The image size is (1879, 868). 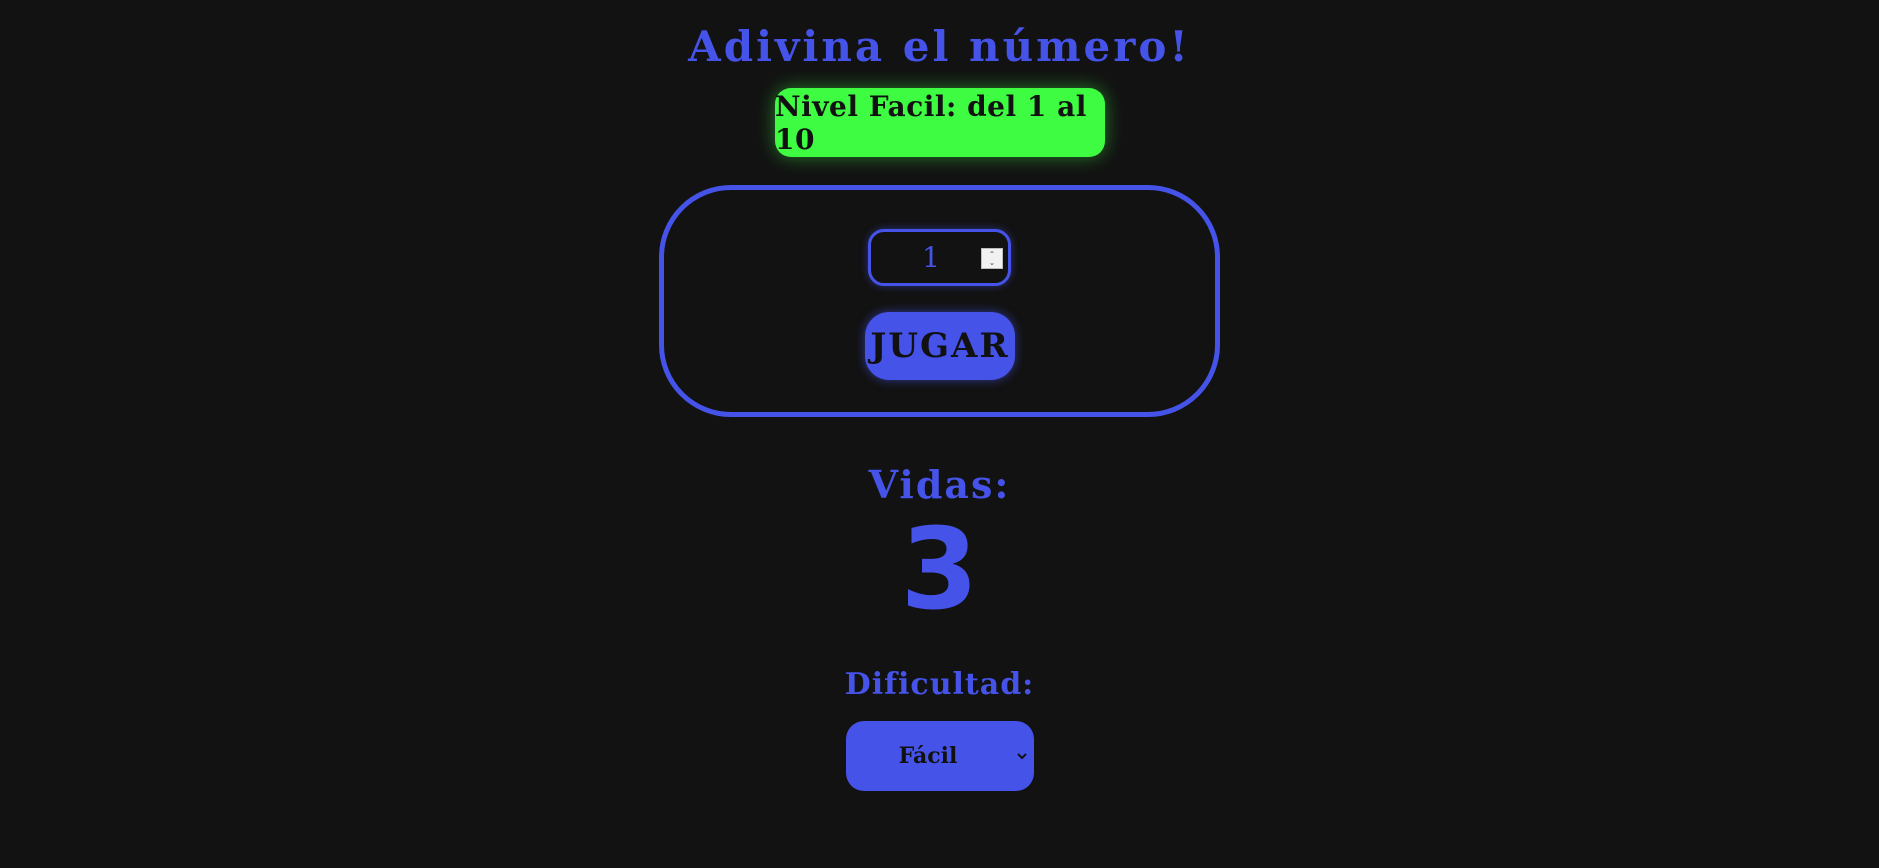 What do you see at coordinates (939, 484) in the screenshot?
I see `lives-label: Vidas:` at bounding box center [939, 484].